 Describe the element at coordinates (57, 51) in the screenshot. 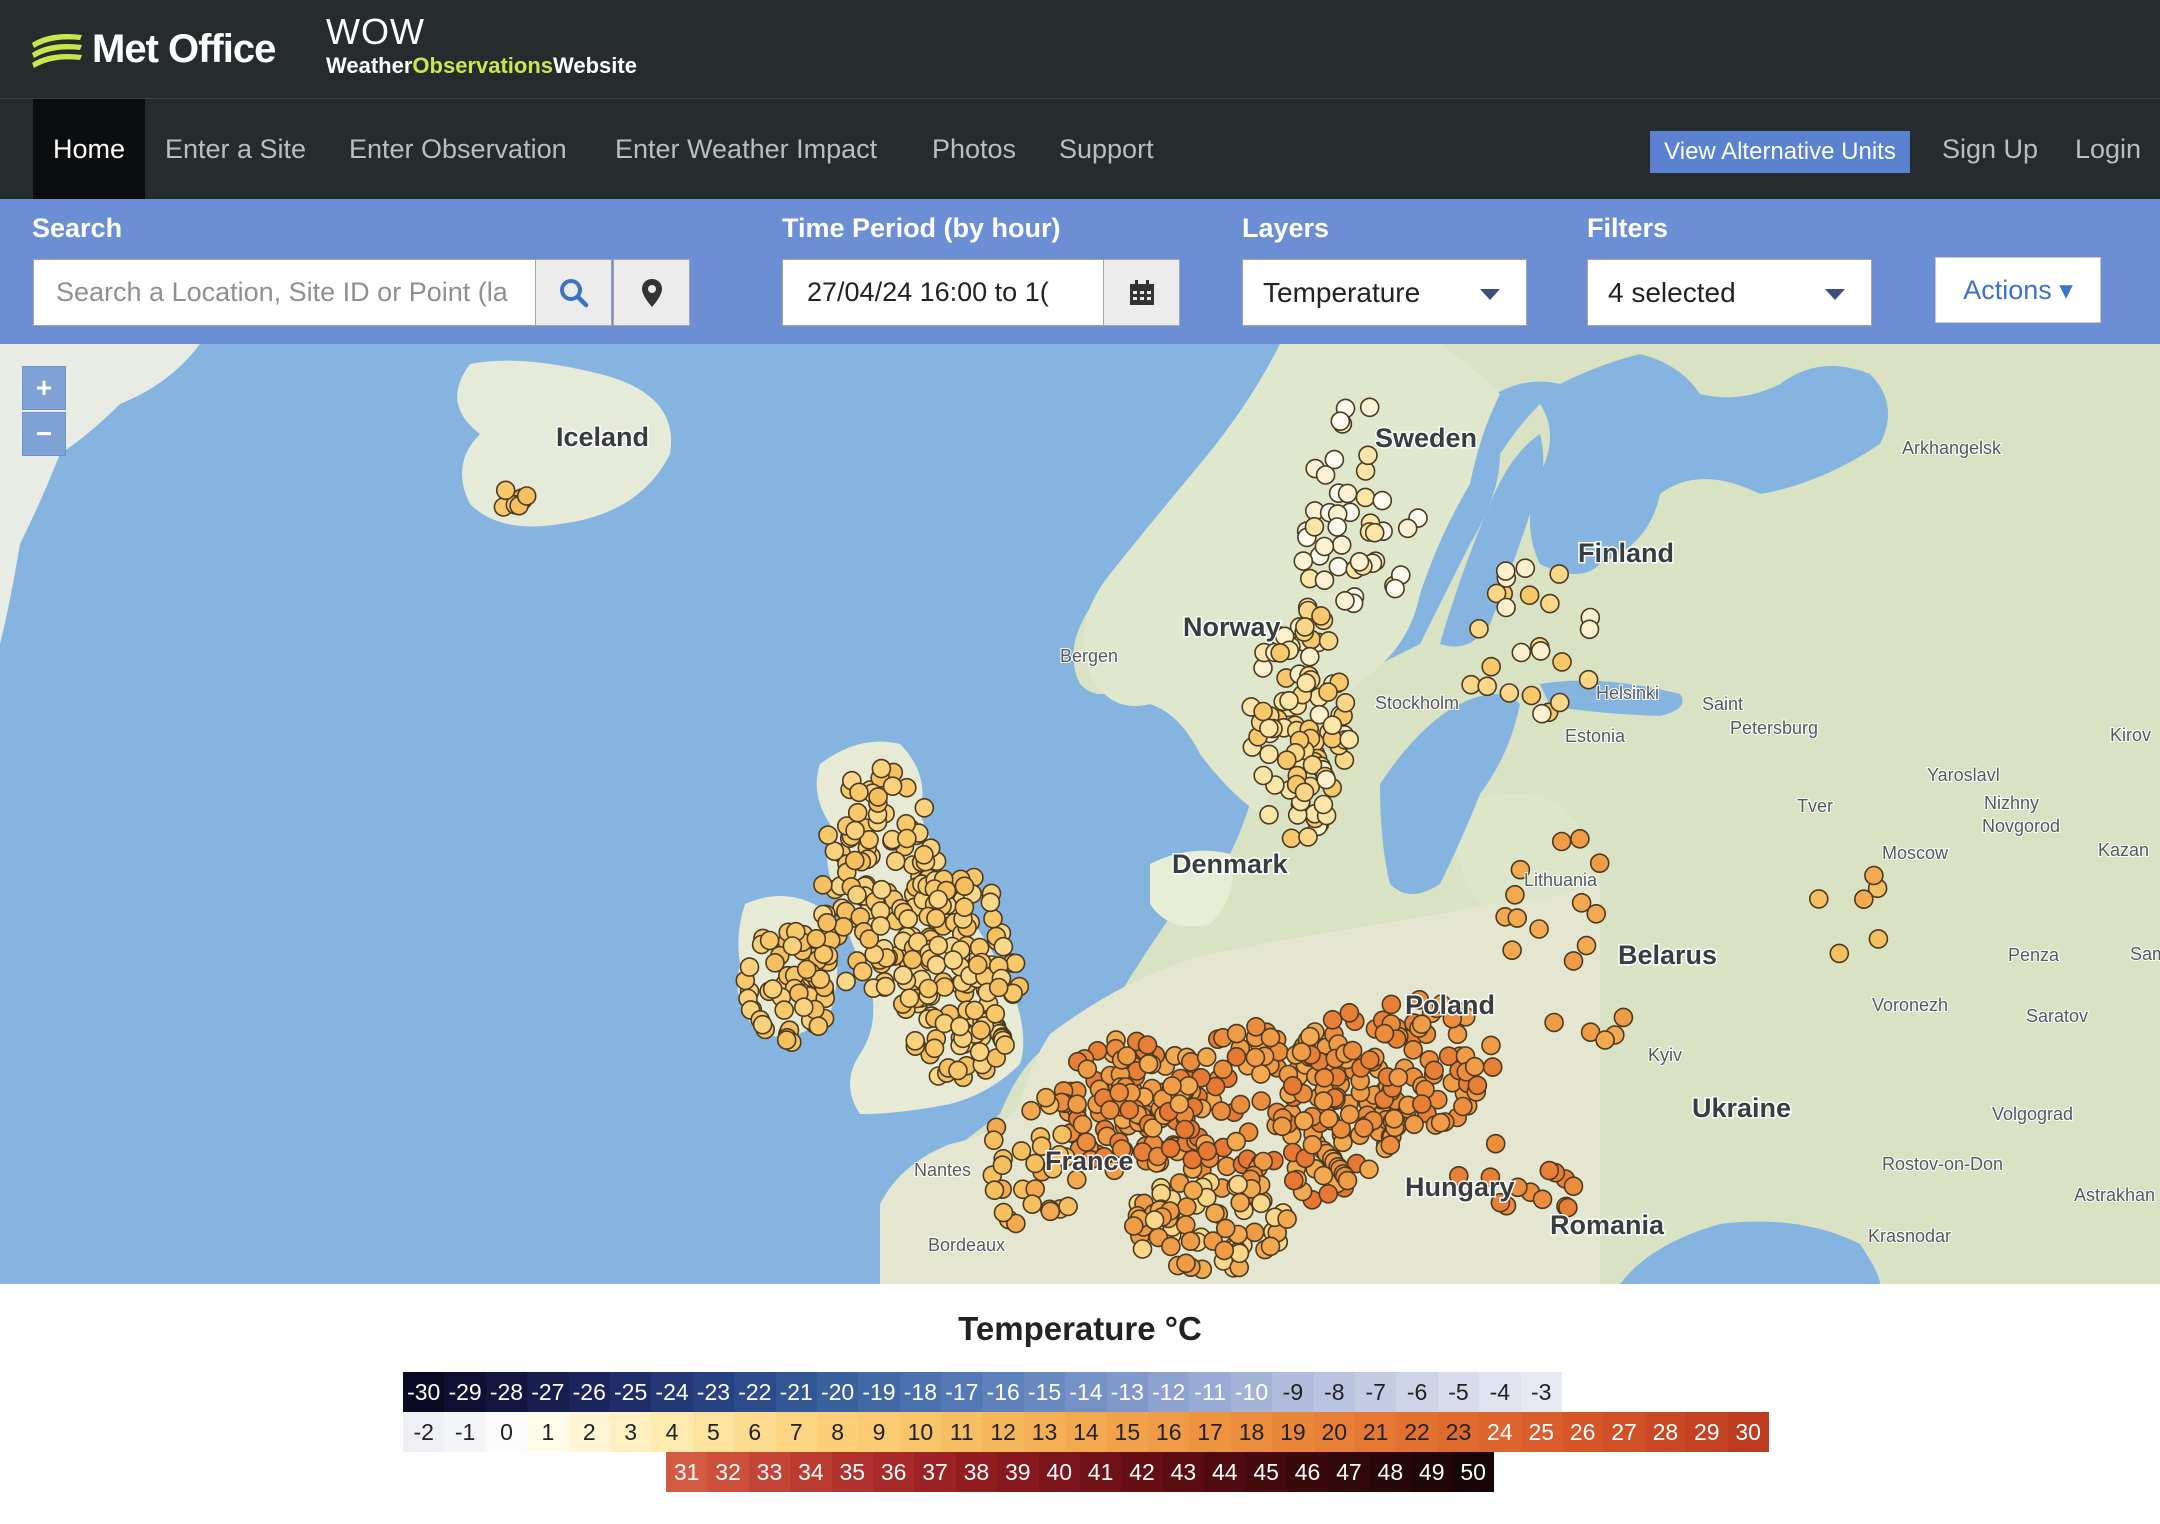

I see `met-office-swoosh-icon` at that location.